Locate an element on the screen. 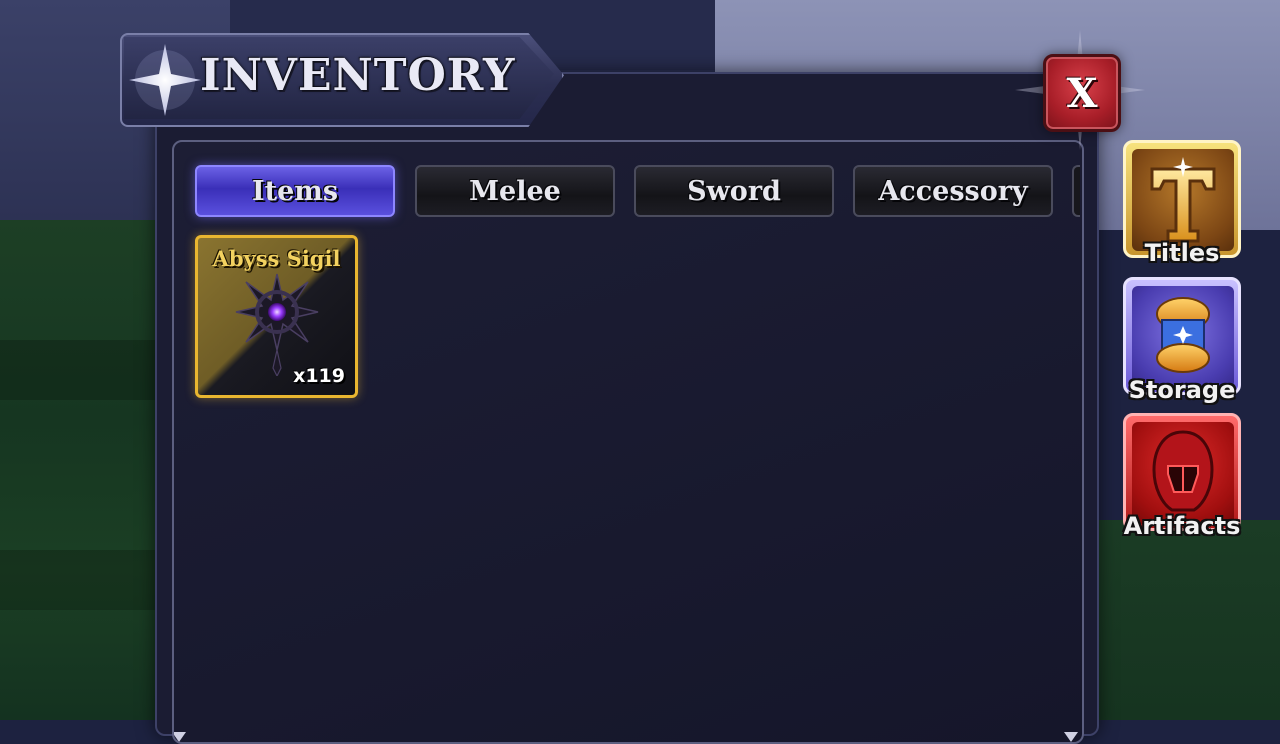 Image resolution: width=1280 pixels, height=744 pixels. artifacts-icon is located at coordinates (1183, 471).